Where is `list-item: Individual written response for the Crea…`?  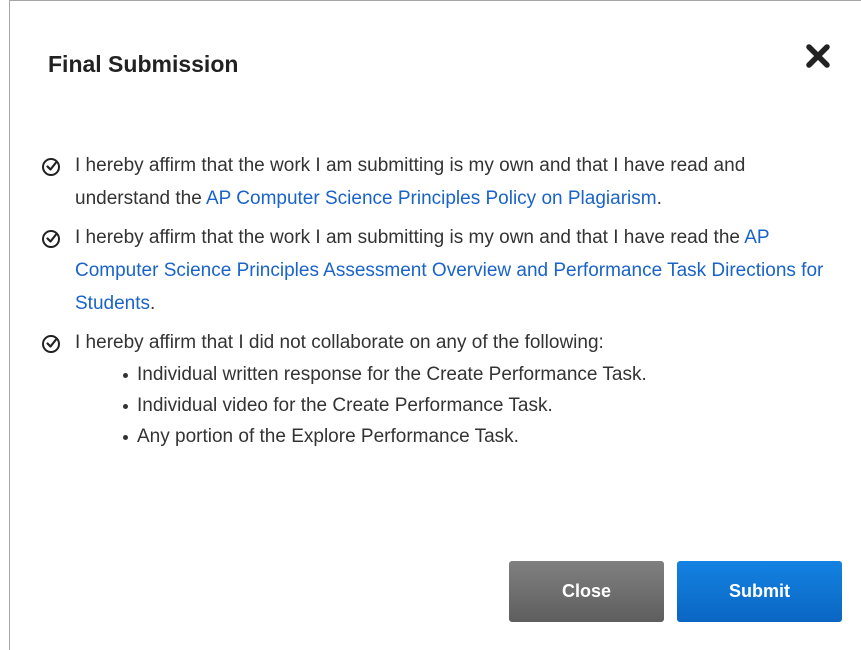
list-item: Individual written response for the Crea… is located at coordinates (477, 374).